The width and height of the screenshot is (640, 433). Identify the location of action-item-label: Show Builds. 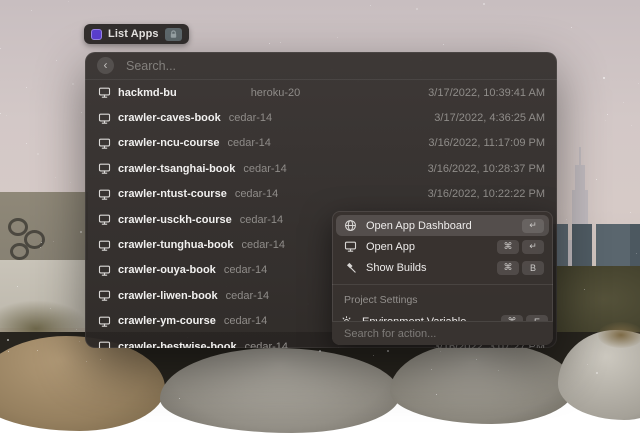
(396, 267).